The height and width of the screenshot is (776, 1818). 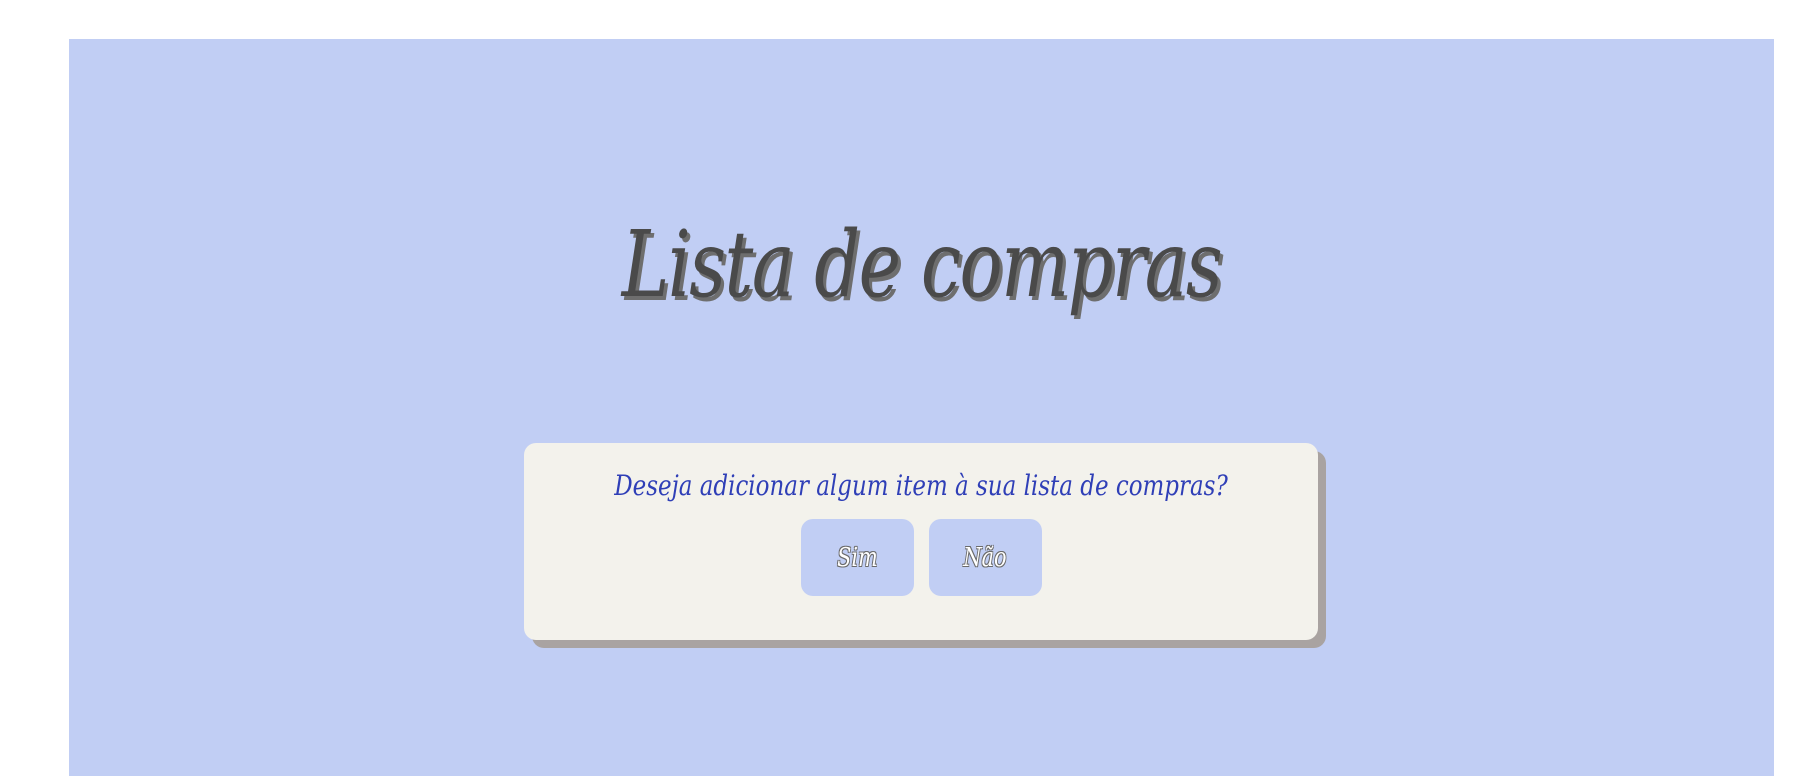 What do you see at coordinates (922, 264) in the screenshot?
I see `page-title: Lista de compras` at bounding box center [922, 264].